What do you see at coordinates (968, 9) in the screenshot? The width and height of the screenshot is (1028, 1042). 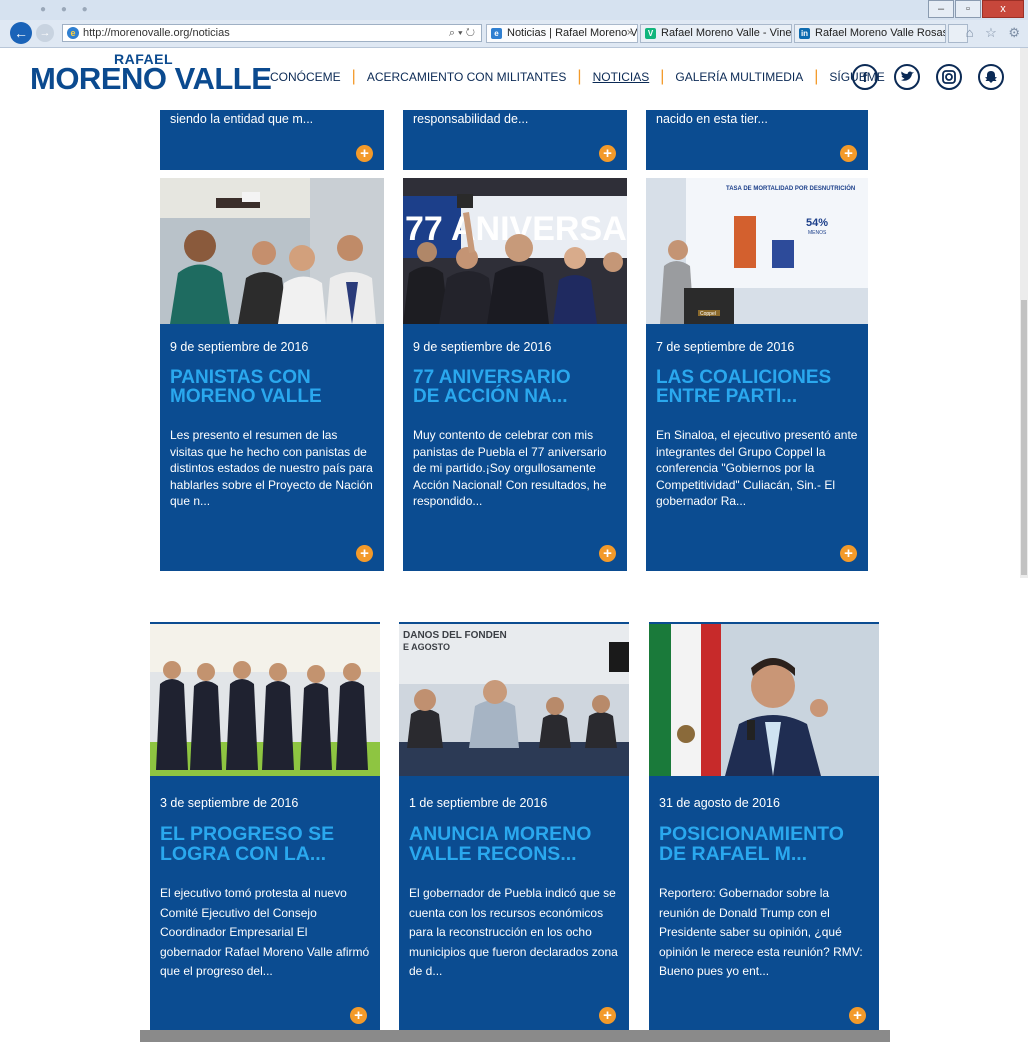 I see `maximize-button: ▫` at bounding box center [968, 9].